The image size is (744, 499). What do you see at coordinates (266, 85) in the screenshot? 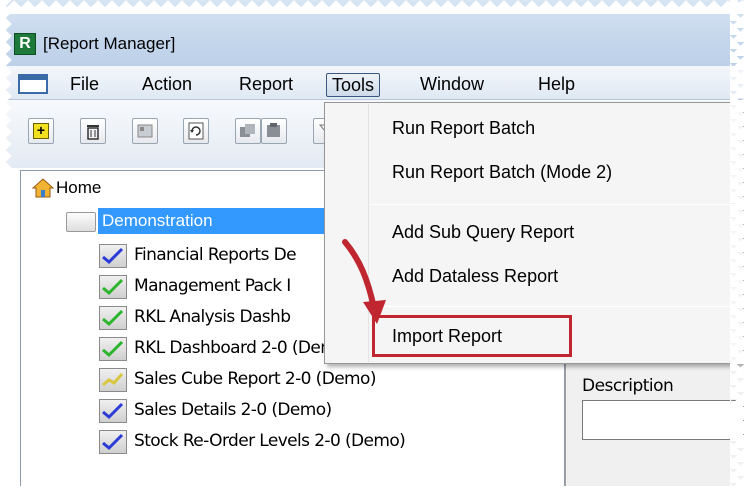
I see `menu-report: Report` at bounding box center [266, 85].